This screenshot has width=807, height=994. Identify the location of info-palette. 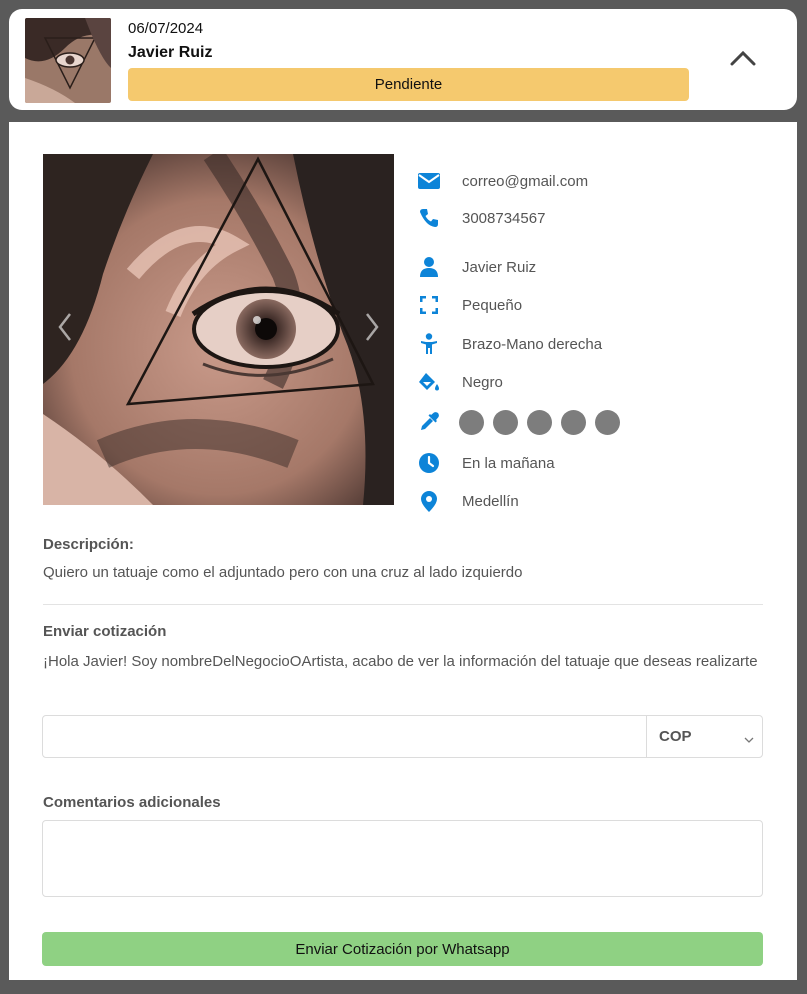
(519, 422).